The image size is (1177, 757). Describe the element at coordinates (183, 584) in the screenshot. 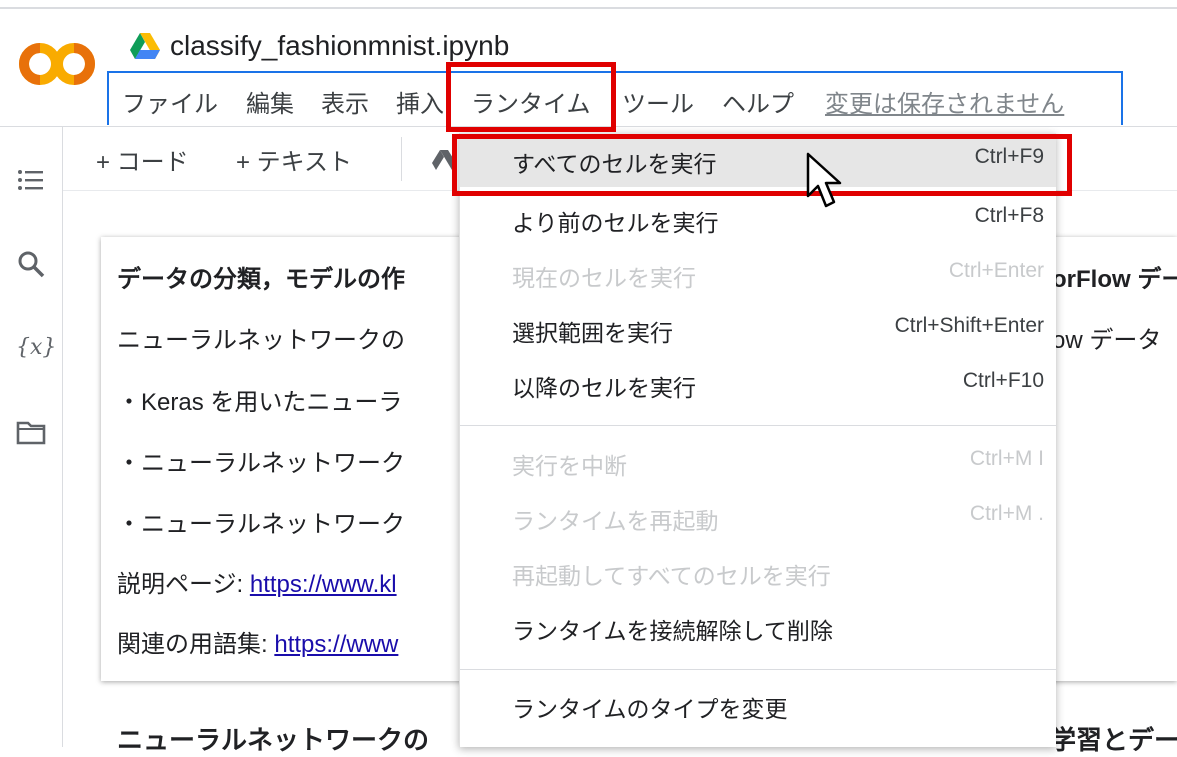

I see `description-label: 説明ページ:` at that location.